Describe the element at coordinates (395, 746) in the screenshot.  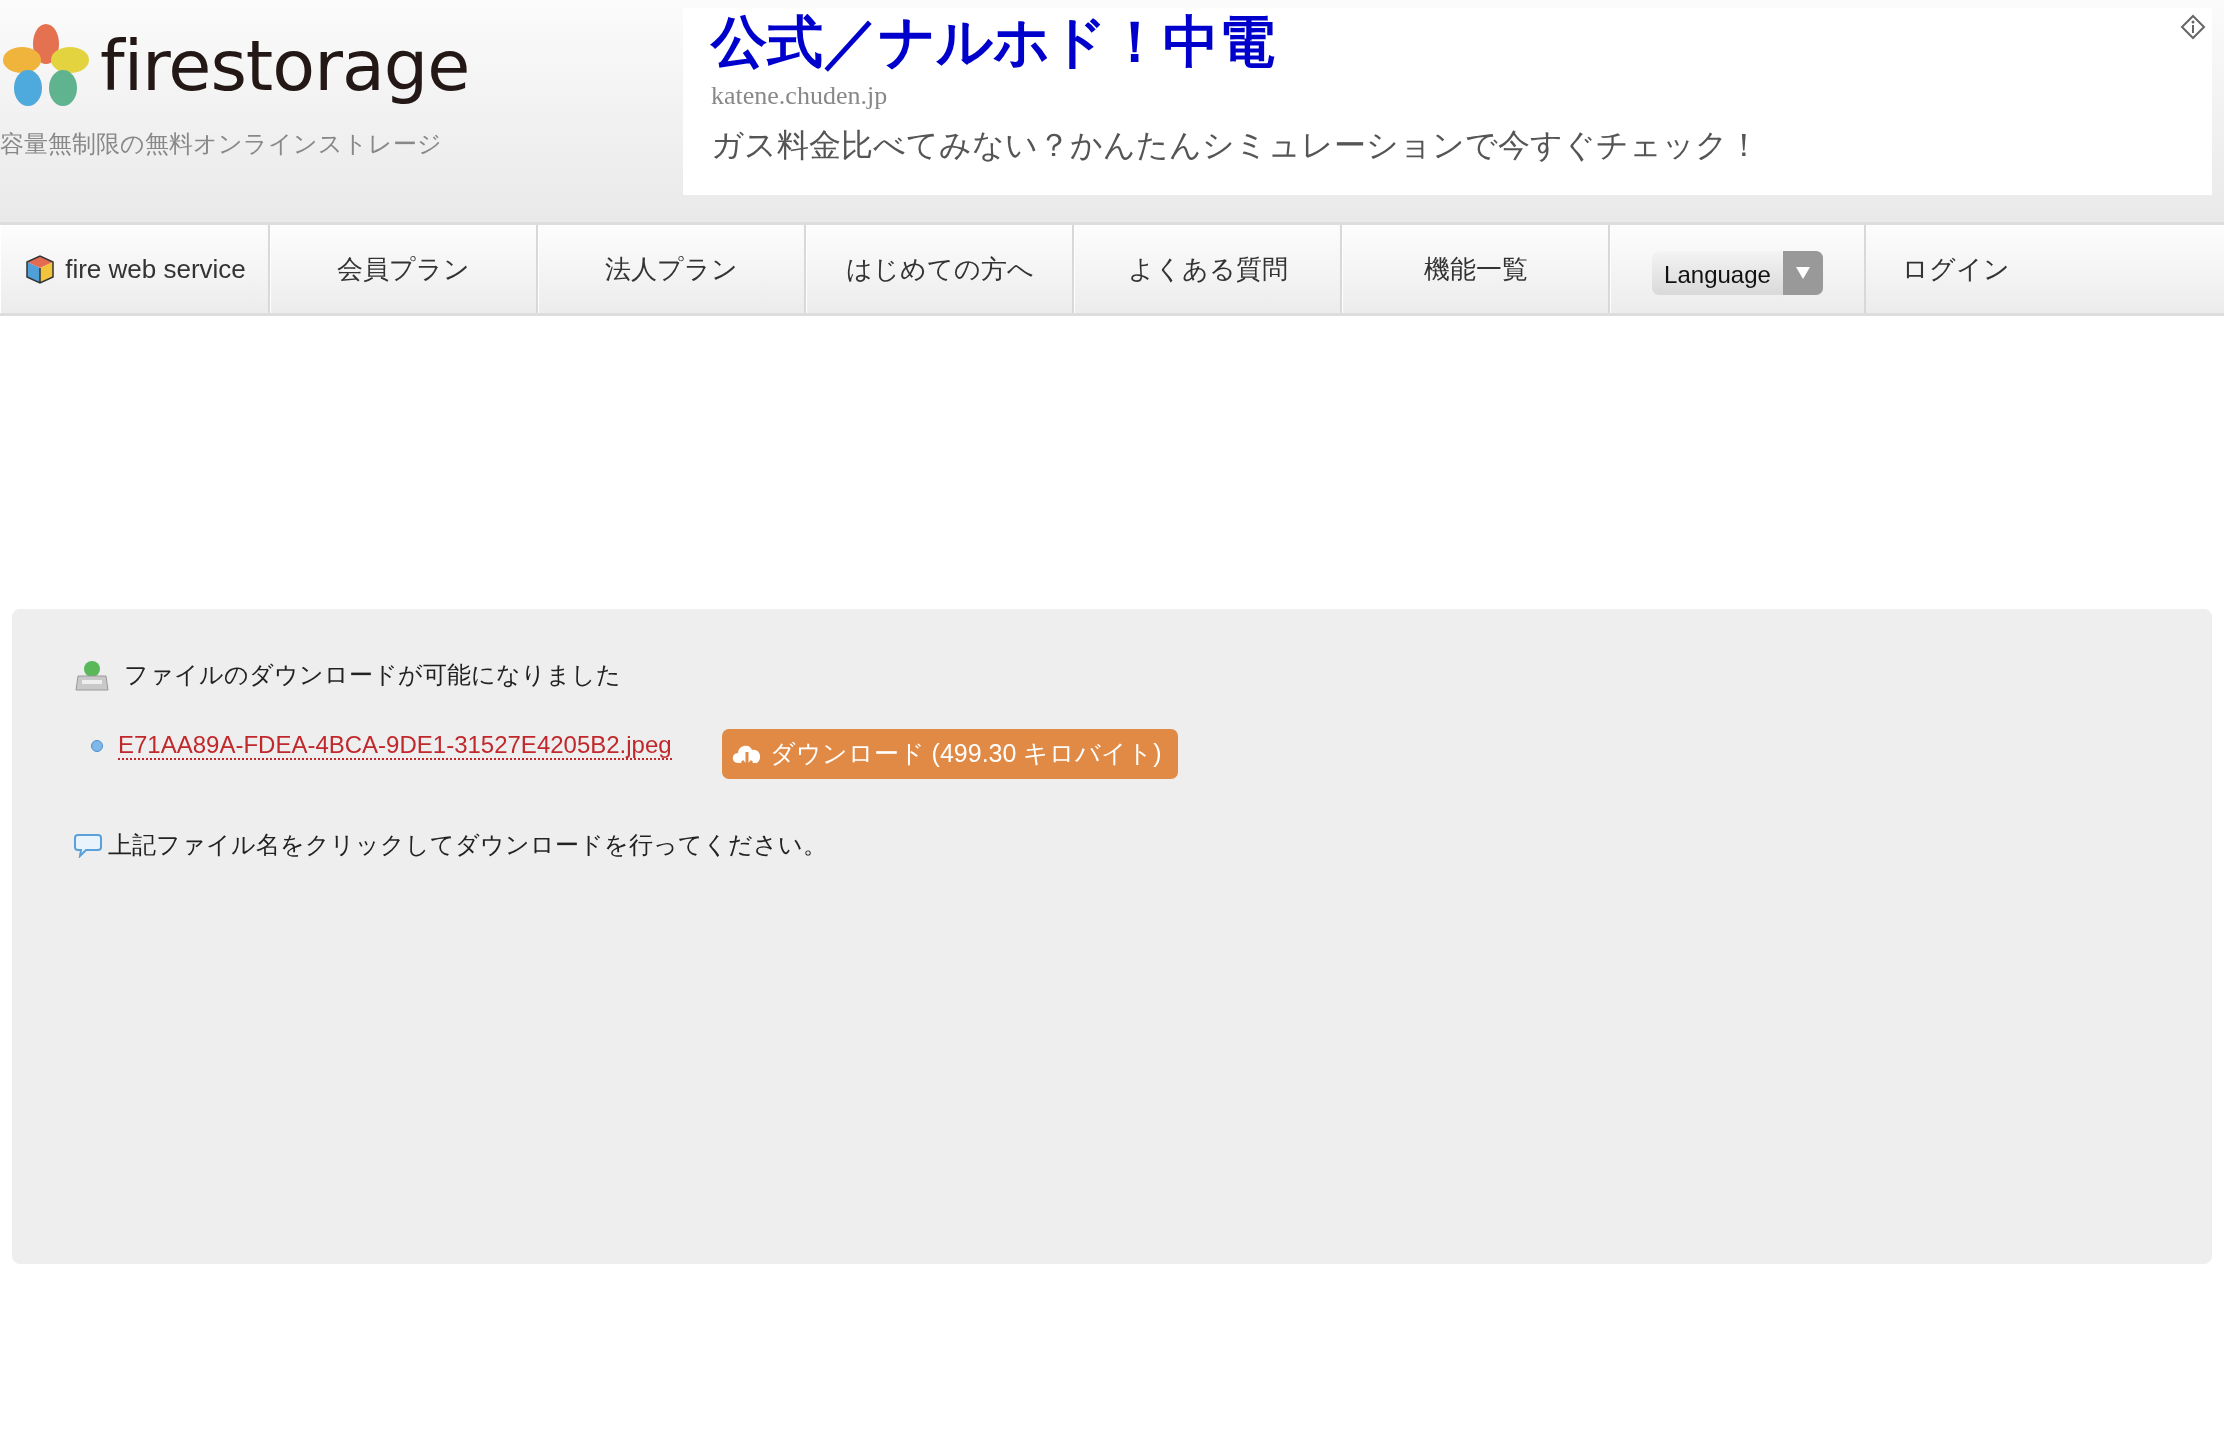
I see `file-name-link: E71AA89A-FDEA-4BCA-9DE1-31527E4205B2.jpeg` at that location.